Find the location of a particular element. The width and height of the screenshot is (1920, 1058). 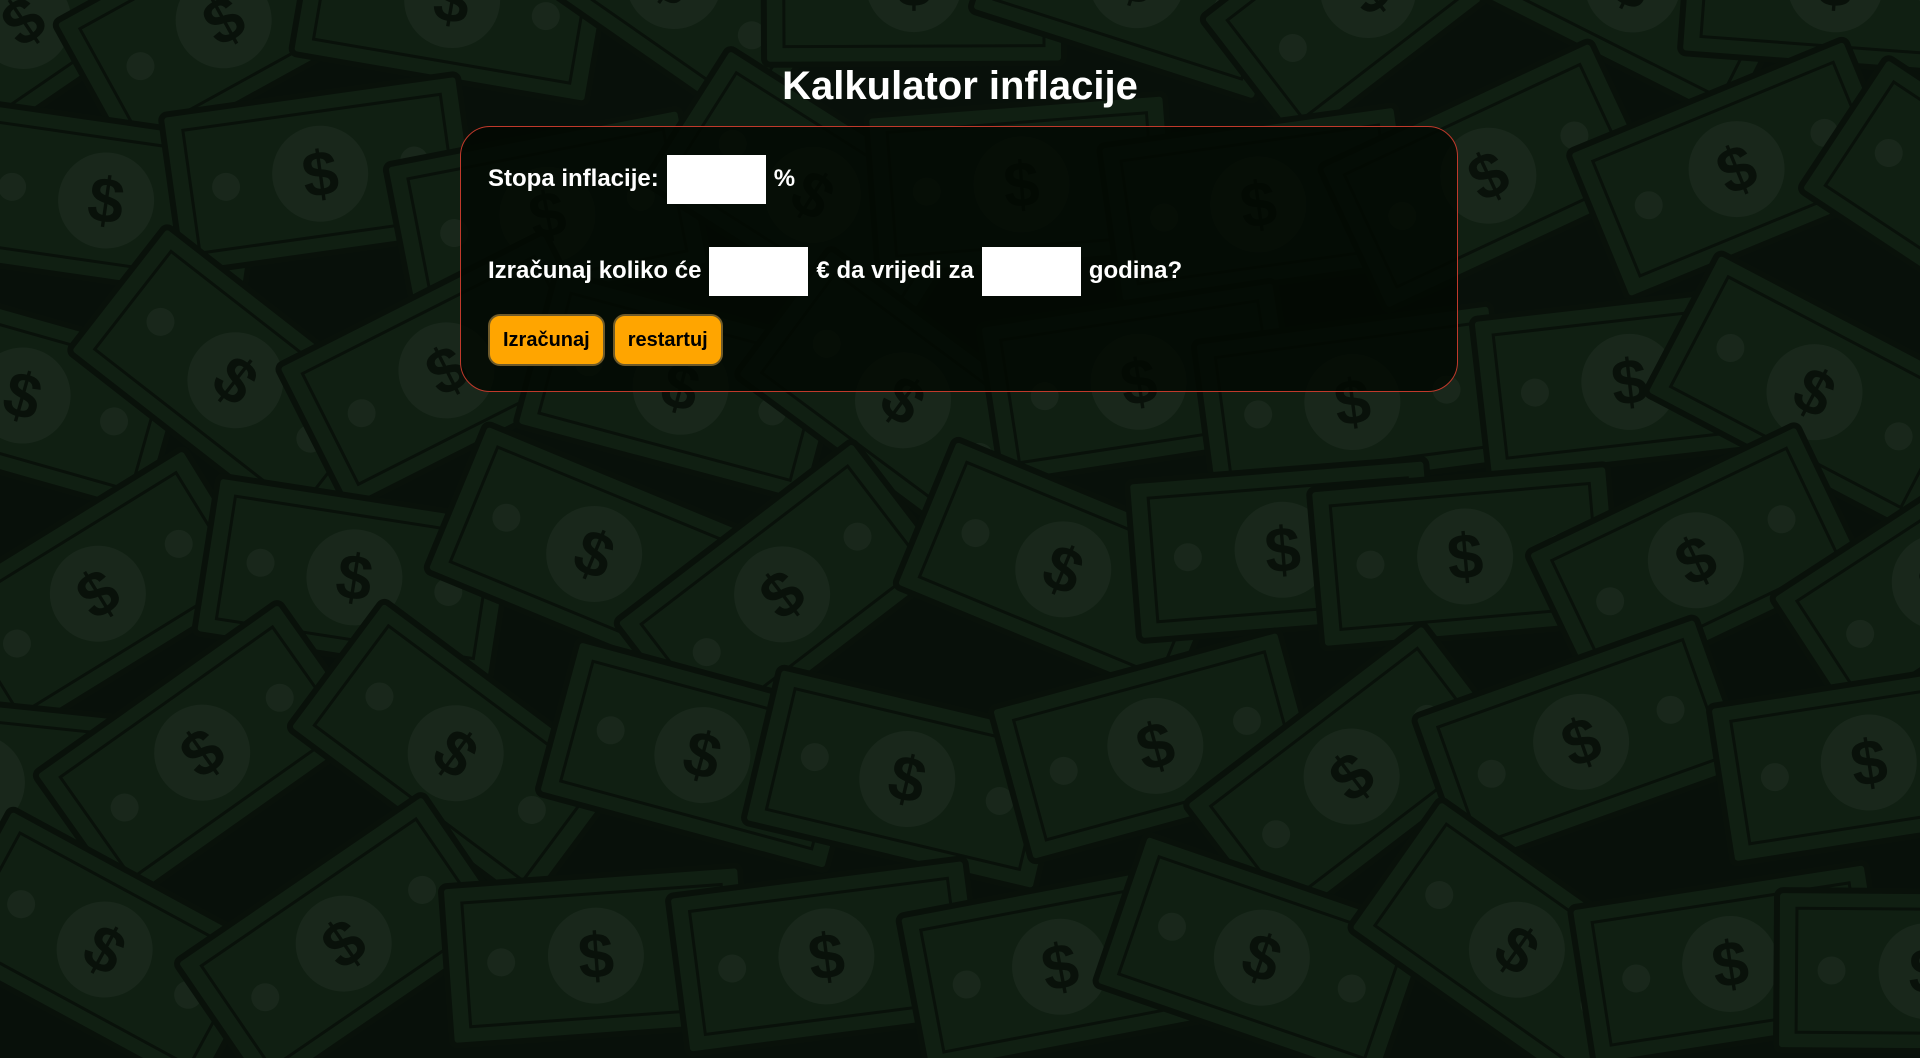

years-input is located at coordinates (1031, 271).